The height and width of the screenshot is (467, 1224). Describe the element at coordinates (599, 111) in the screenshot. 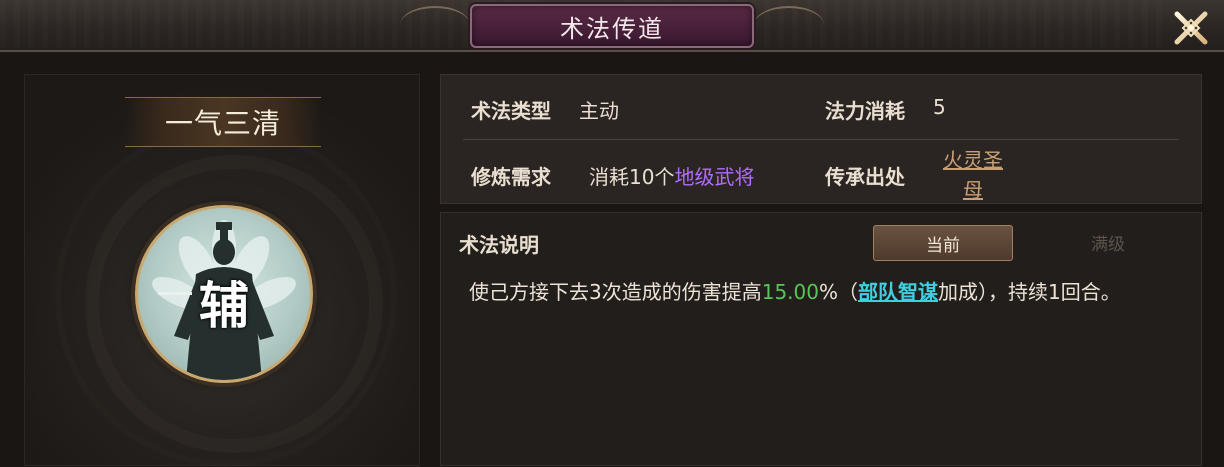

I see `type-value: 主动` at that location.